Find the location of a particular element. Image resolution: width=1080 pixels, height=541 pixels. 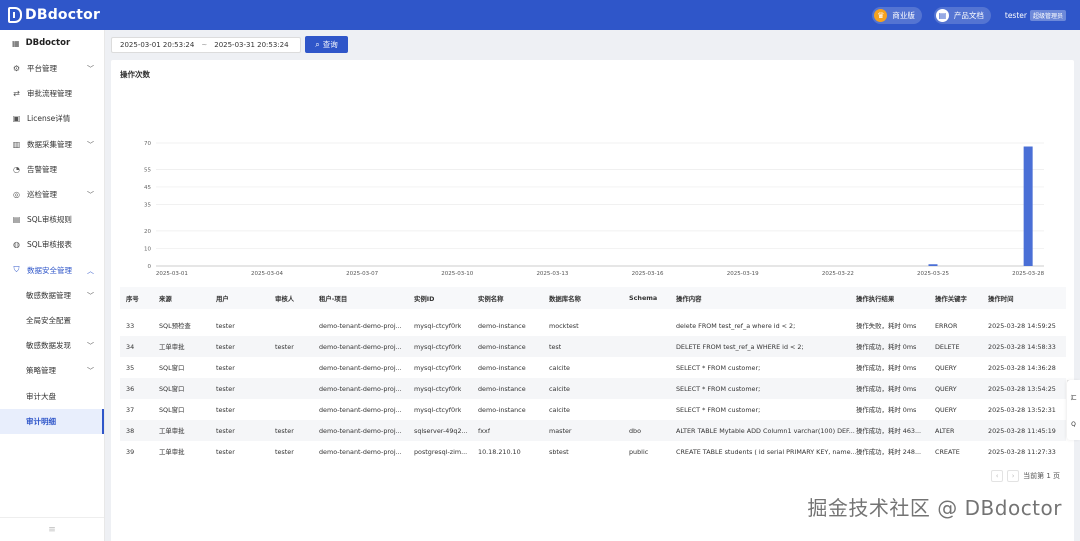

sidebar-subitem-4: 审计大盘 is located at coordinates (52, 395).